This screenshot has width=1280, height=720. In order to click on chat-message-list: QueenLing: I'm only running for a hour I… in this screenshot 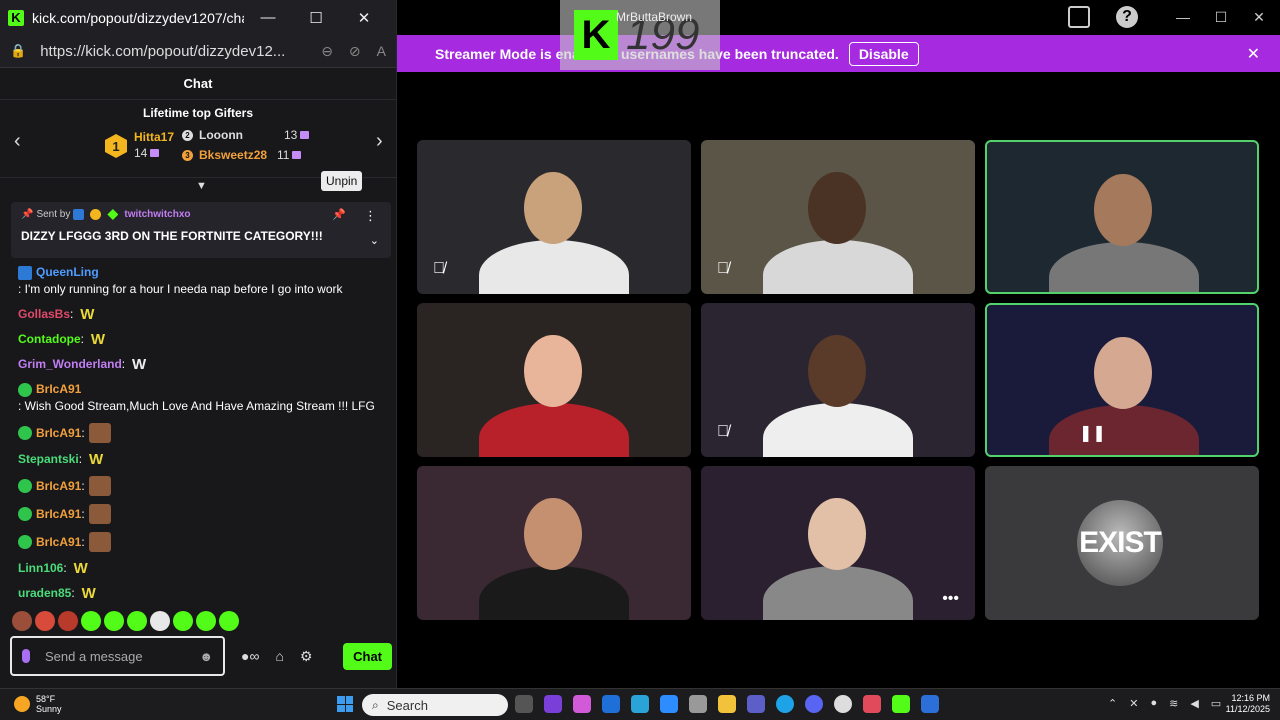, I will do `click(198, 437)`.